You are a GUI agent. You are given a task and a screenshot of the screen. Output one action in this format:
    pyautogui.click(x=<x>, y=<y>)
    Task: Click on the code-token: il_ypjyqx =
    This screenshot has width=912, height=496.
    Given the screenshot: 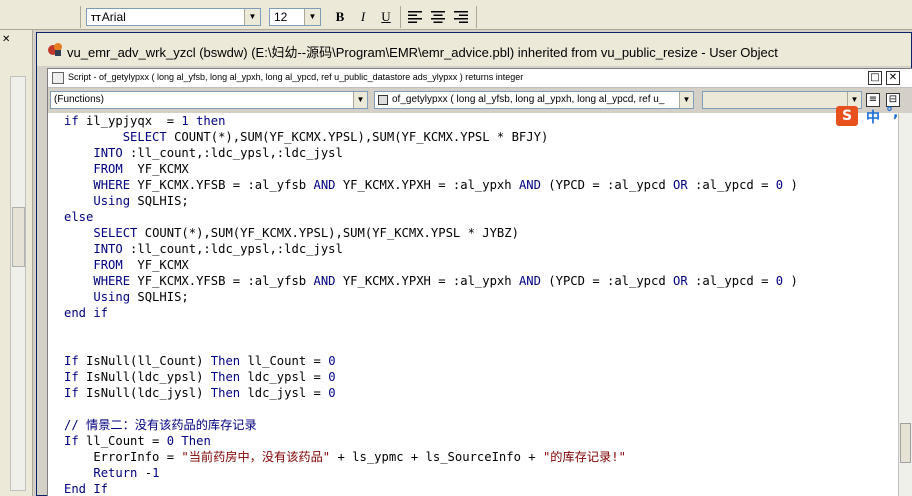 What is the action you would take?
    pyautogui.click(x=134, y=121)
    